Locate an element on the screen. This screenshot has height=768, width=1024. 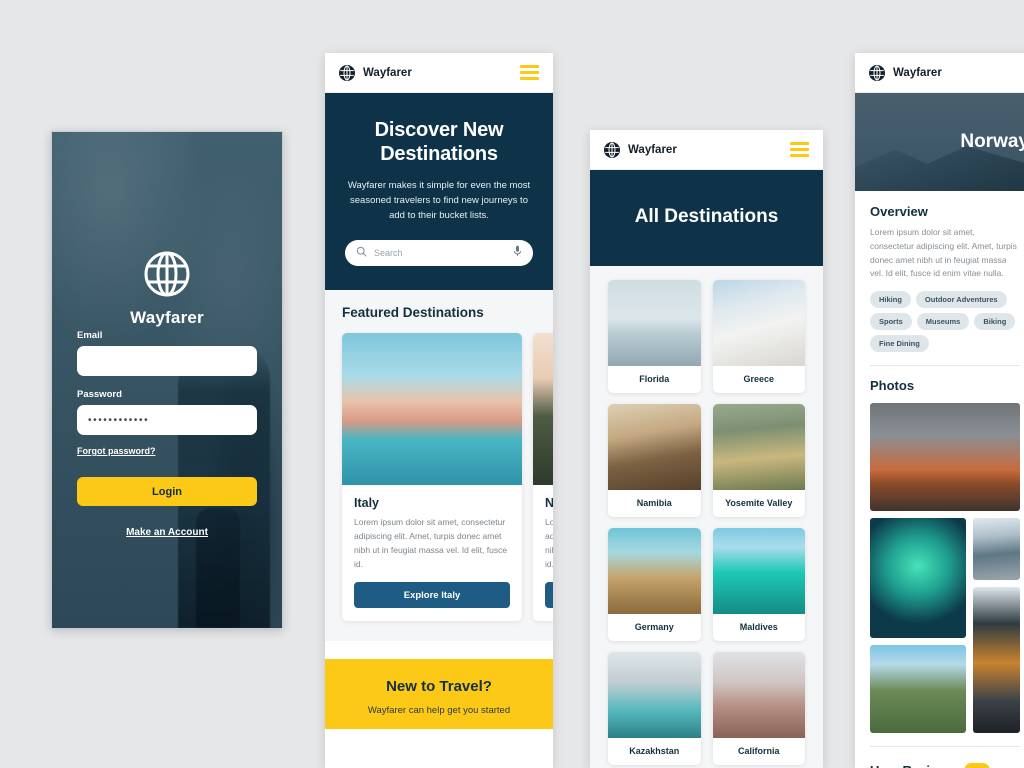
mountain-biker-photo is located at coordinates (918, 689).